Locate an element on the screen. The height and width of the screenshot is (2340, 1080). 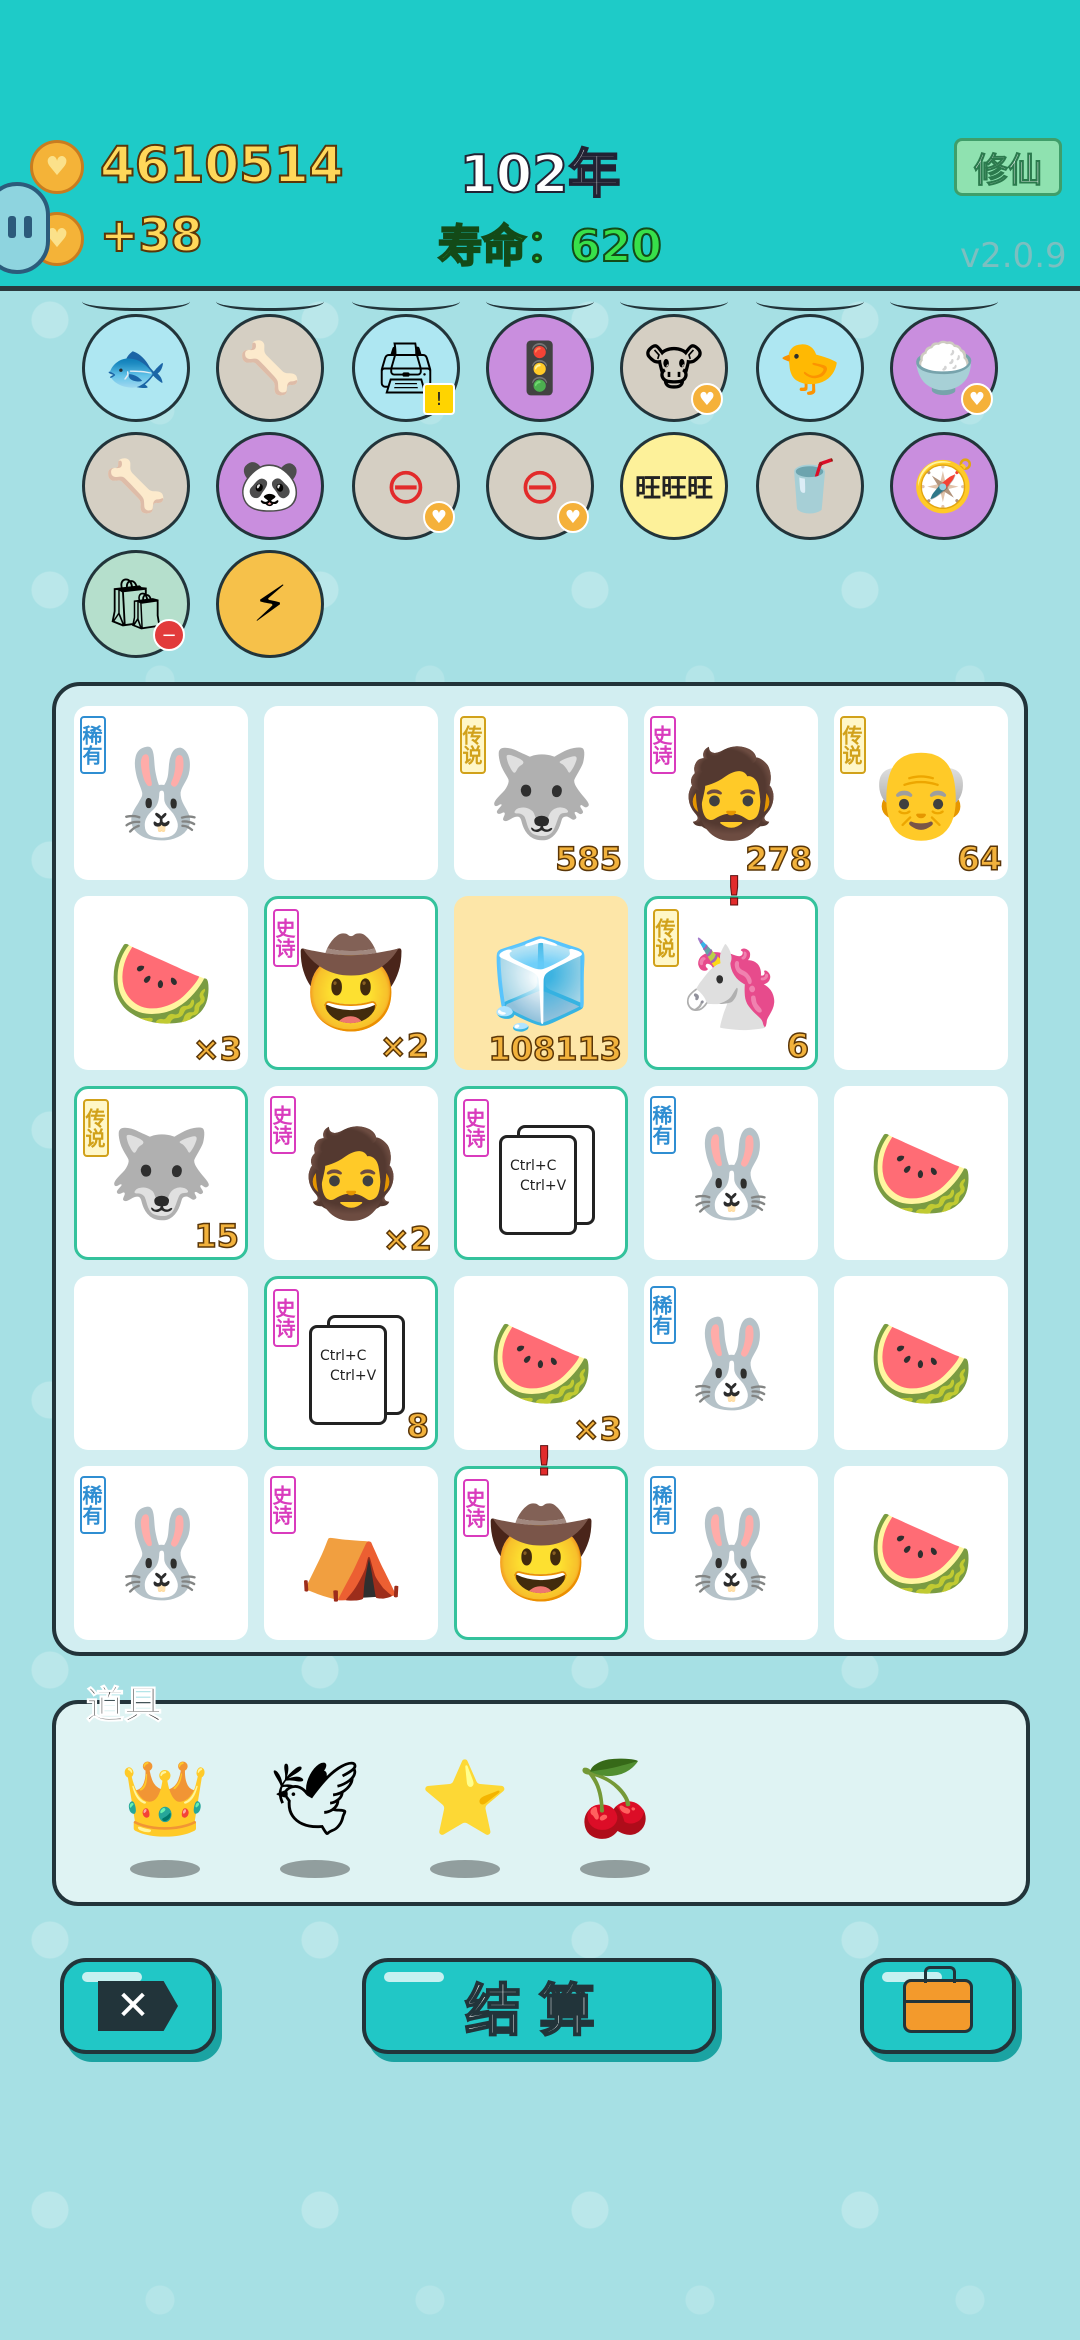
board-cell: 🐺 传说 15 is located at coordinates (161, 1173).